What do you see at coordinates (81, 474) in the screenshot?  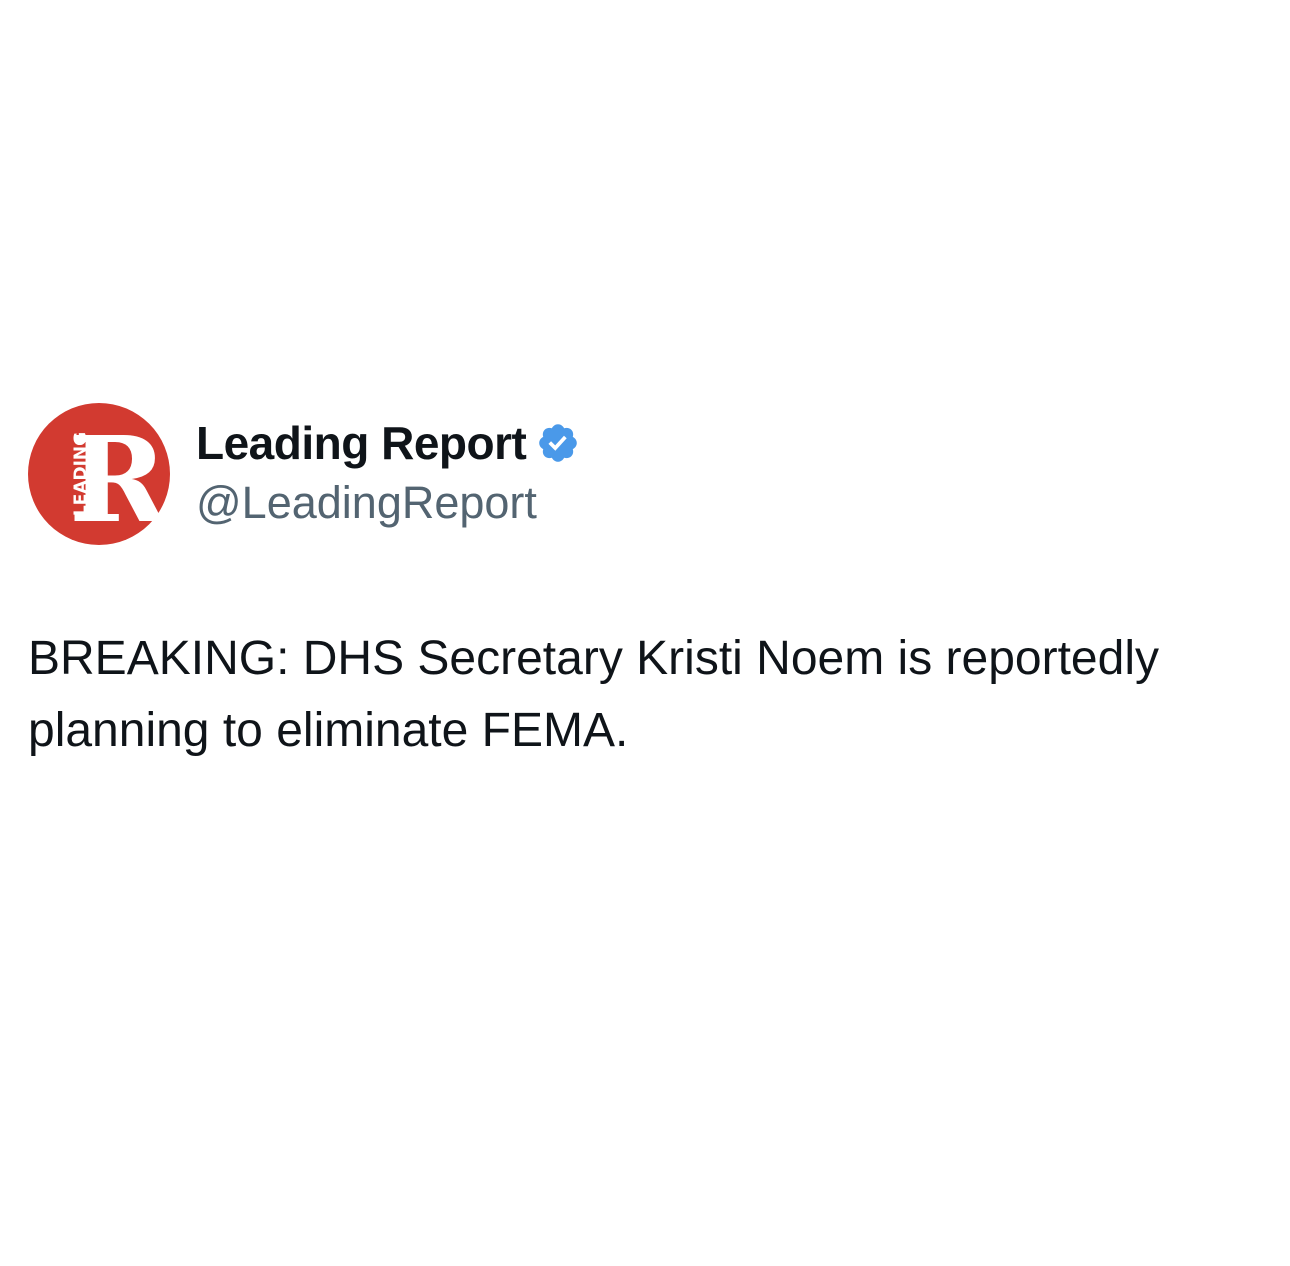 I see `avatar-logo-word: LEADING` at bounding box center [81, 474].